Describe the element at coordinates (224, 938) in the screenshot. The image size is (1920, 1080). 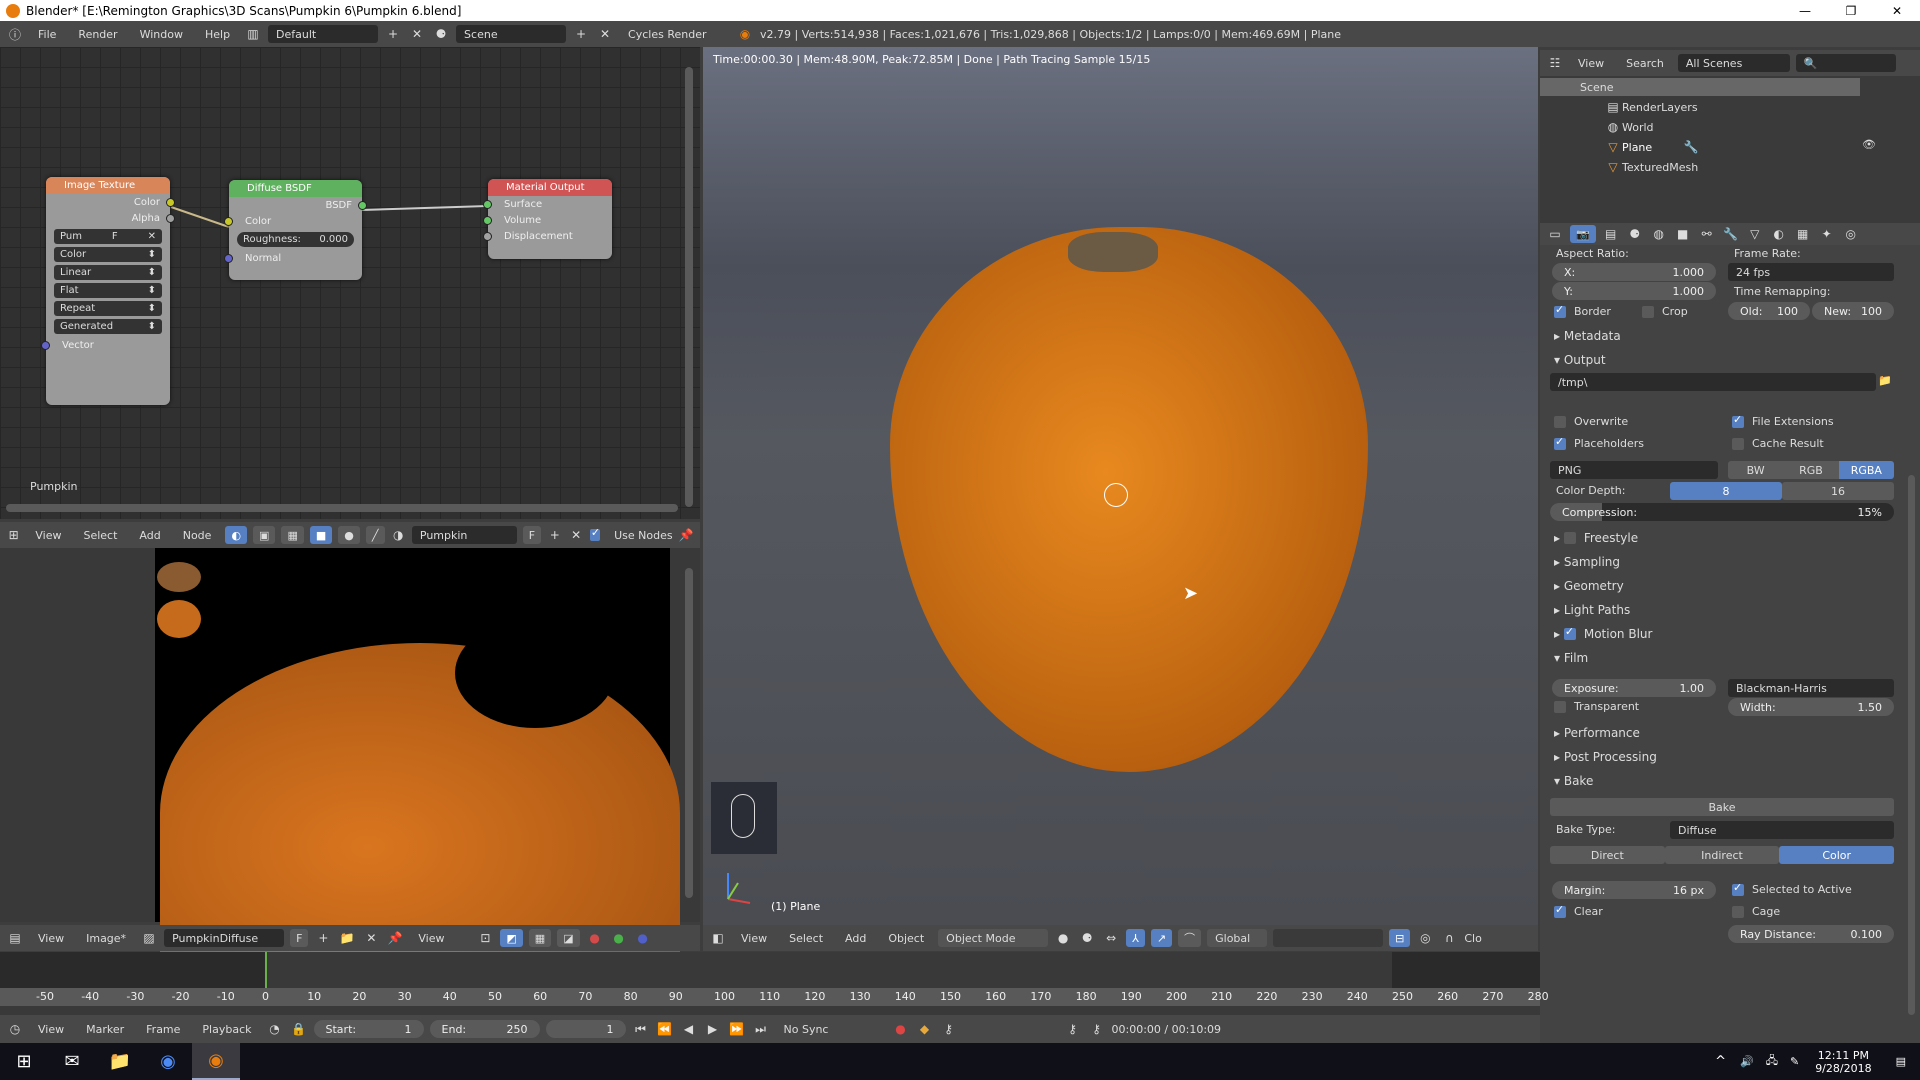
I see `image-select: PumpkinDiffuse` at that location.